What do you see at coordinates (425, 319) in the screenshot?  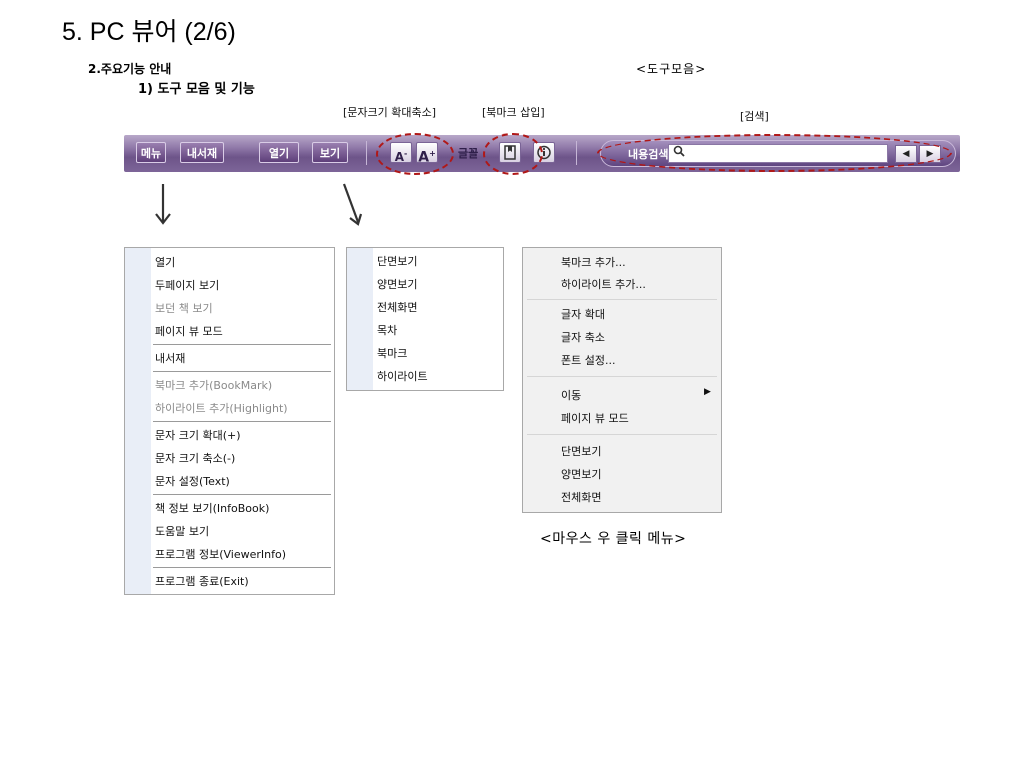 I see `view-menu-dropdown: 단면보기 양면보기 전체화면 목차 북마크 하이라이트` at bounding box center [425, 319].